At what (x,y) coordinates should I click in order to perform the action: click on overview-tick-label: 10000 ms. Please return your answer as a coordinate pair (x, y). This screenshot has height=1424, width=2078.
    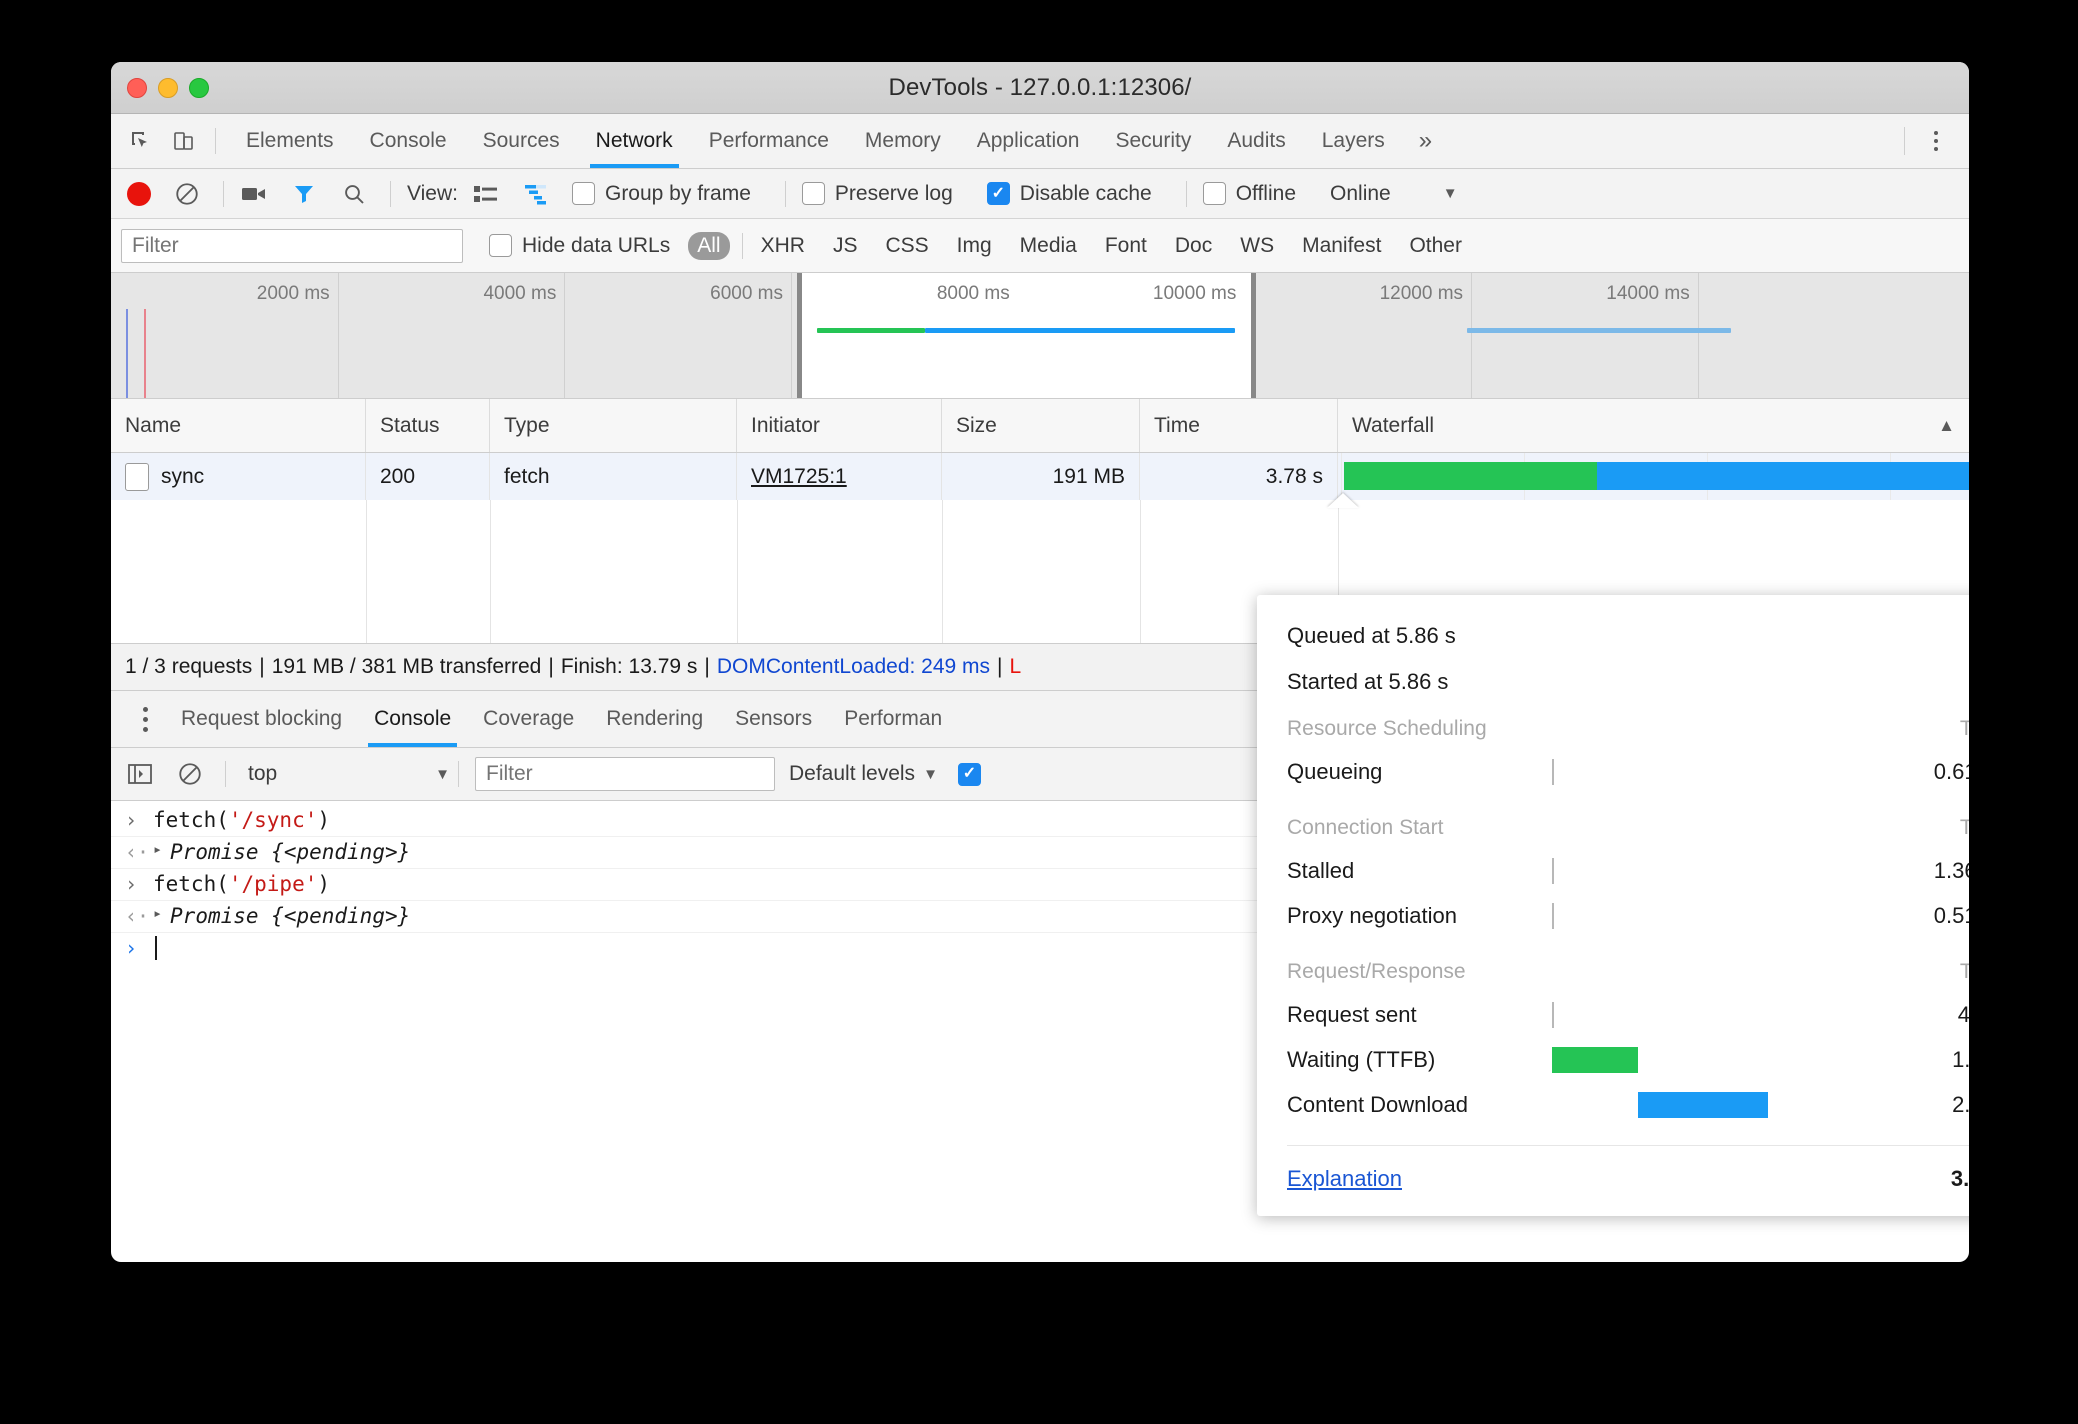
    Looking at the image, I should click on (1194, 293).